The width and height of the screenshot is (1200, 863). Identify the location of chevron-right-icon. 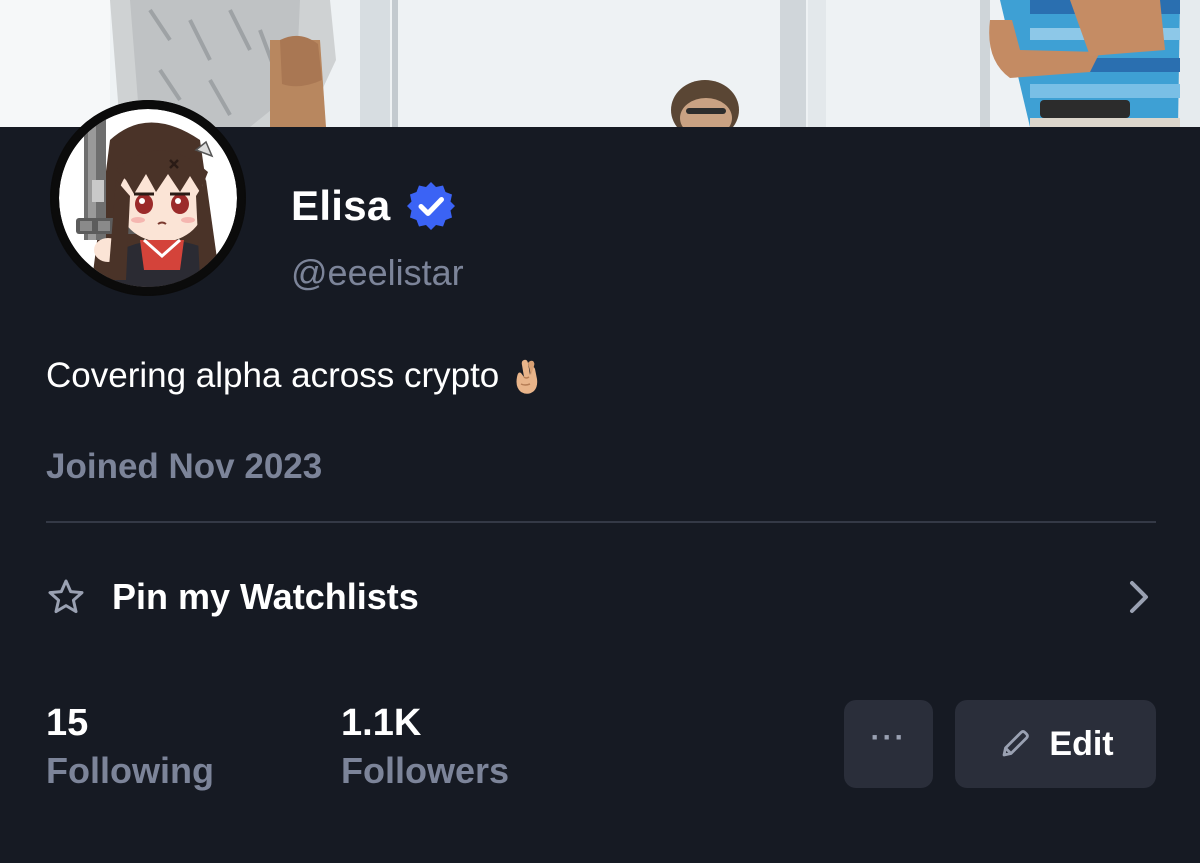
(1139, 597).